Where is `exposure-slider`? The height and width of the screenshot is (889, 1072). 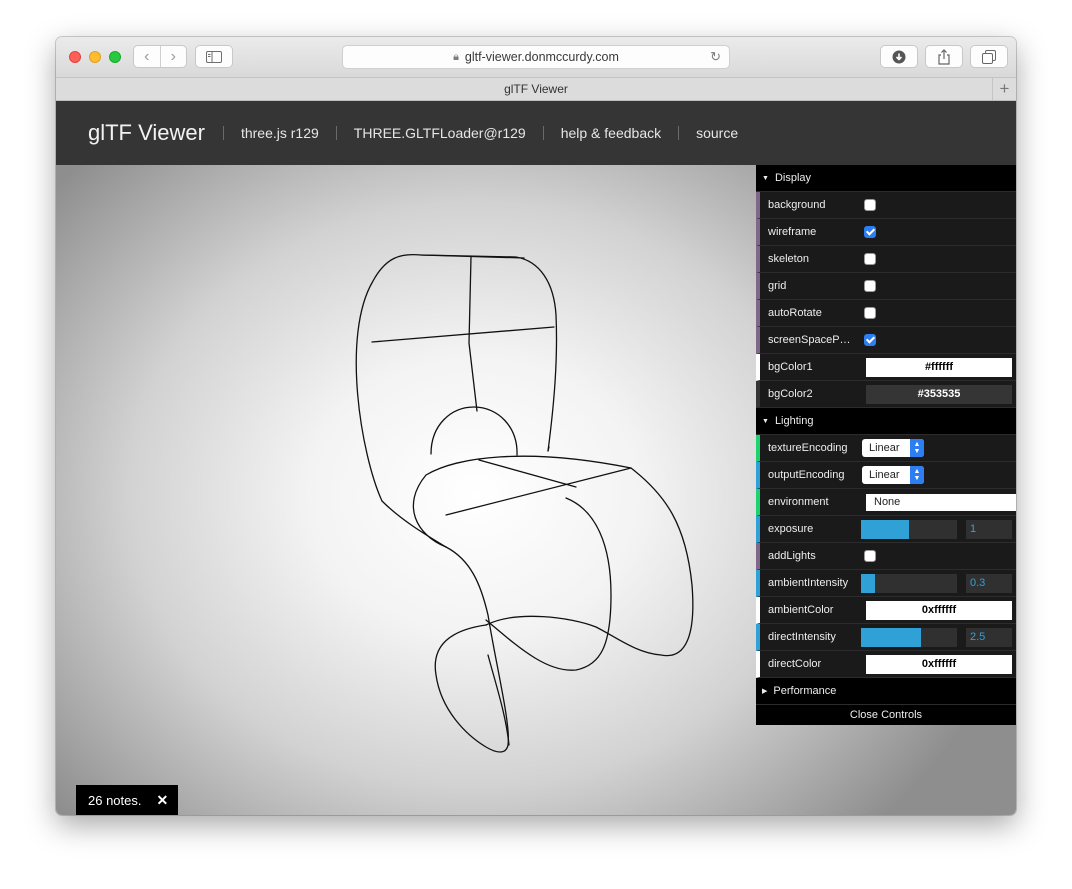
exposure-slider is located at coordinates (909, 529).